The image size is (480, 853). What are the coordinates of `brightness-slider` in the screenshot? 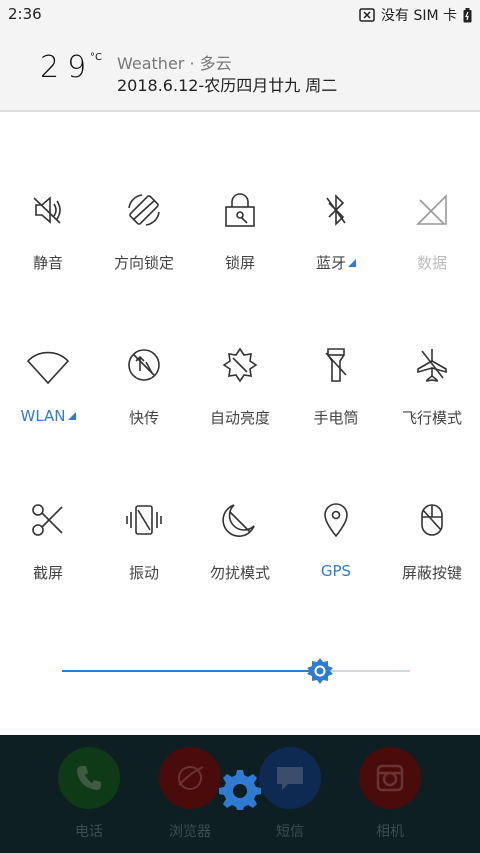 It's located at (236, 671).